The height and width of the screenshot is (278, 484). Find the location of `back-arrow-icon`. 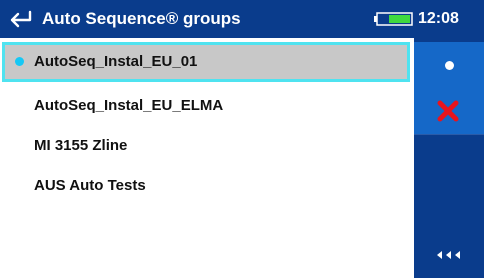

back-arrow-icon is located at coordinates (21, 19).